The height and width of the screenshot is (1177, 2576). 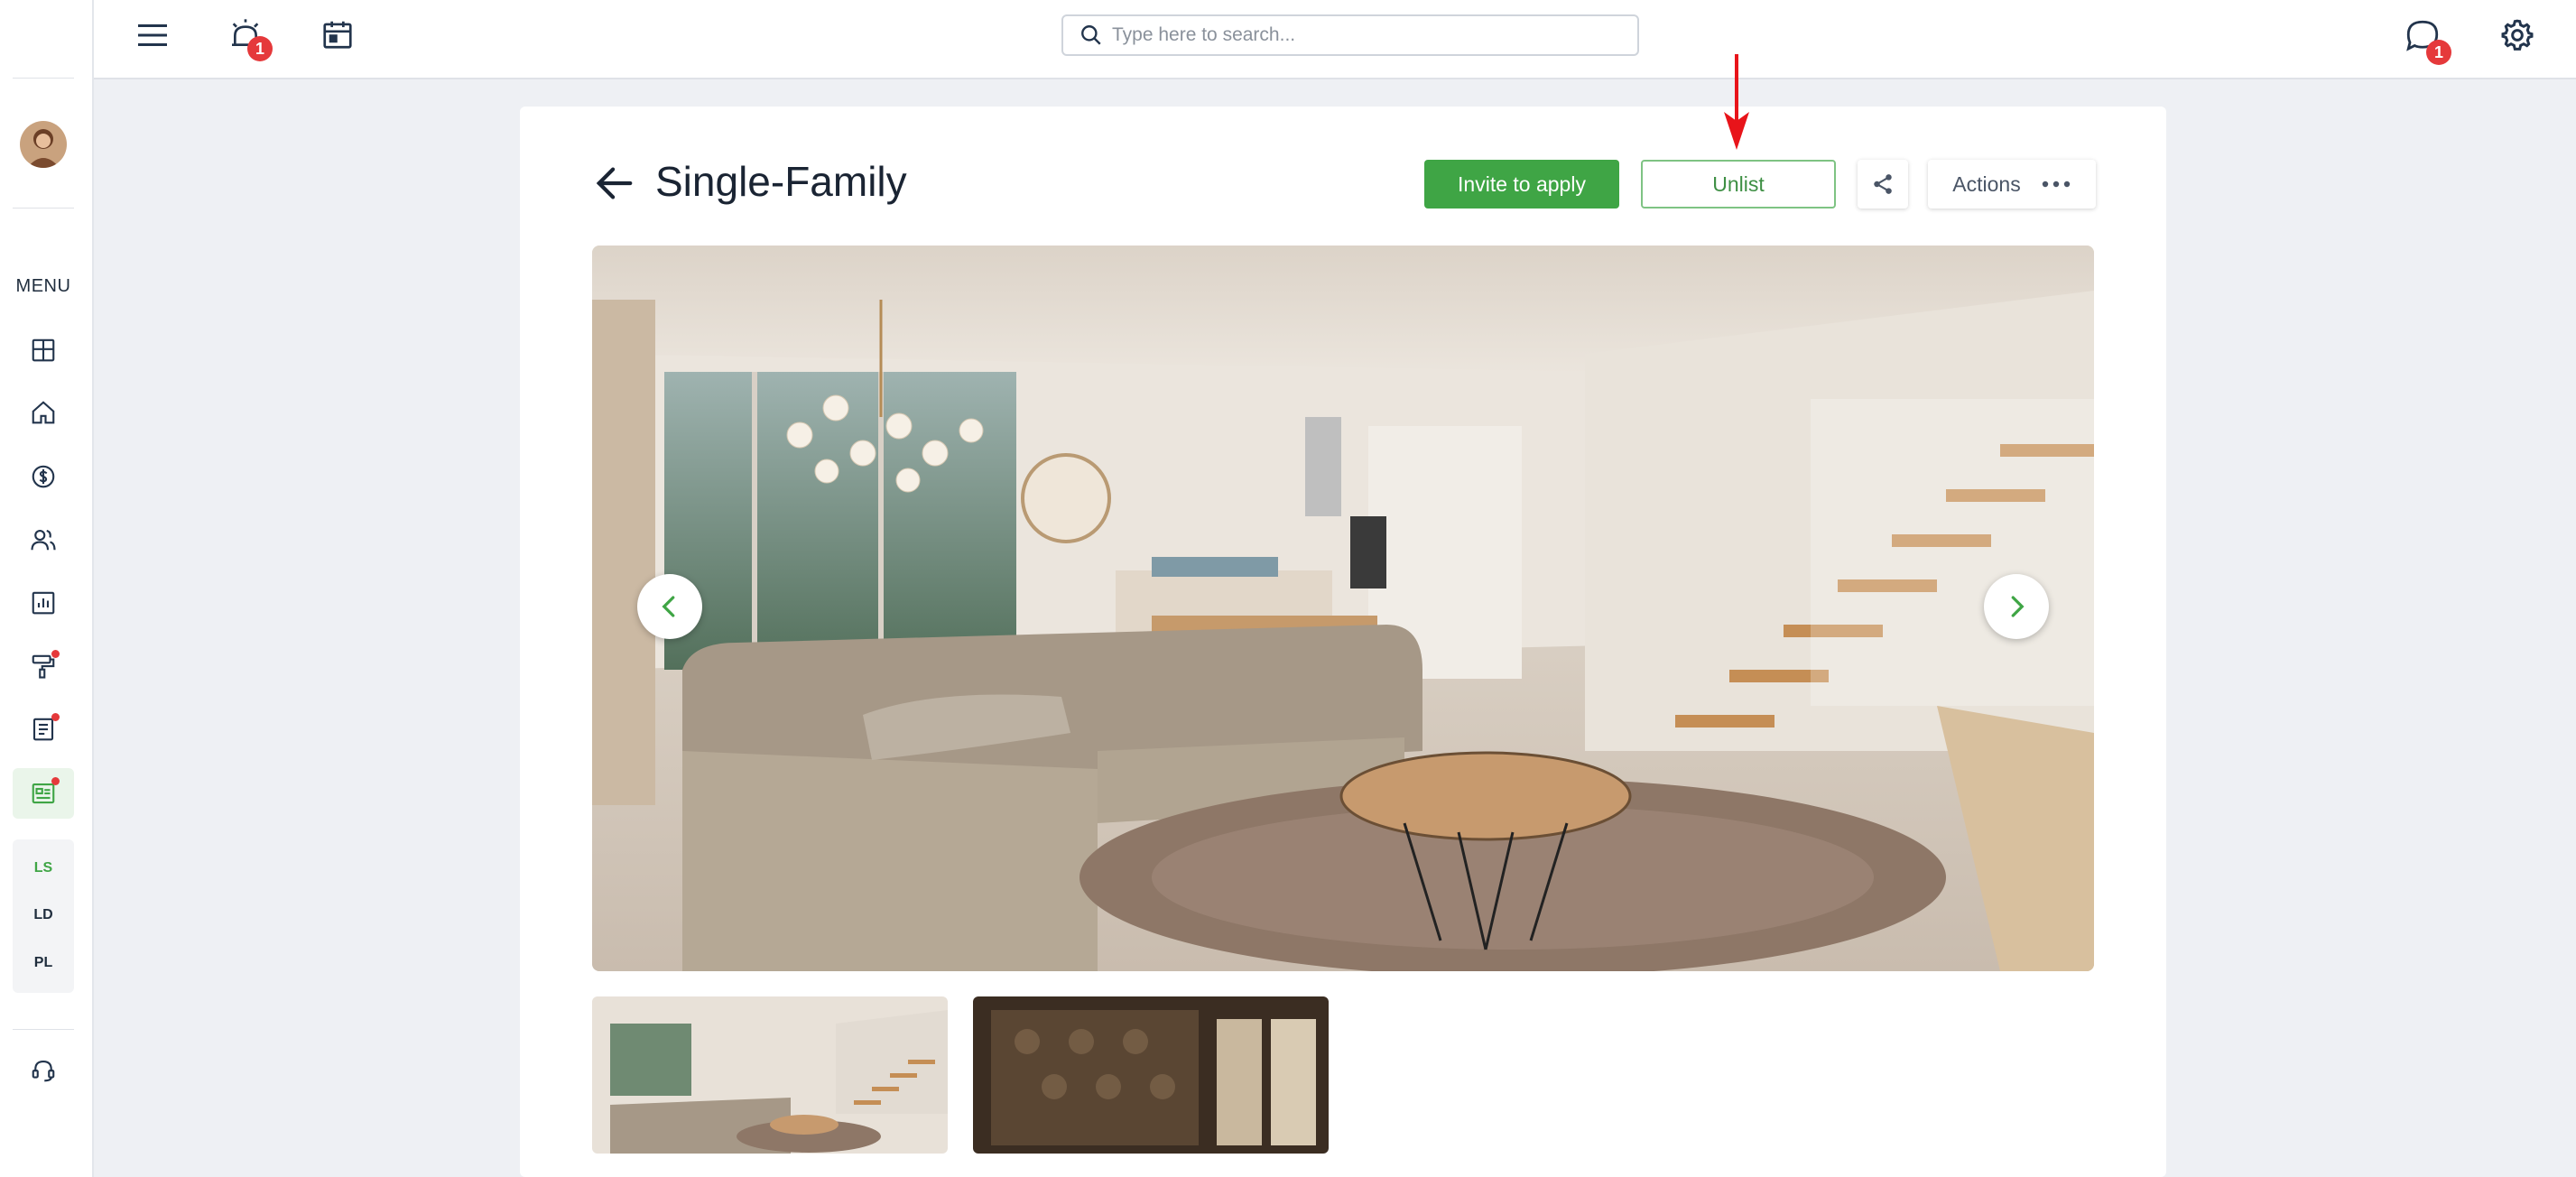 I want to click on search-box, so click(x=1350, y=35).